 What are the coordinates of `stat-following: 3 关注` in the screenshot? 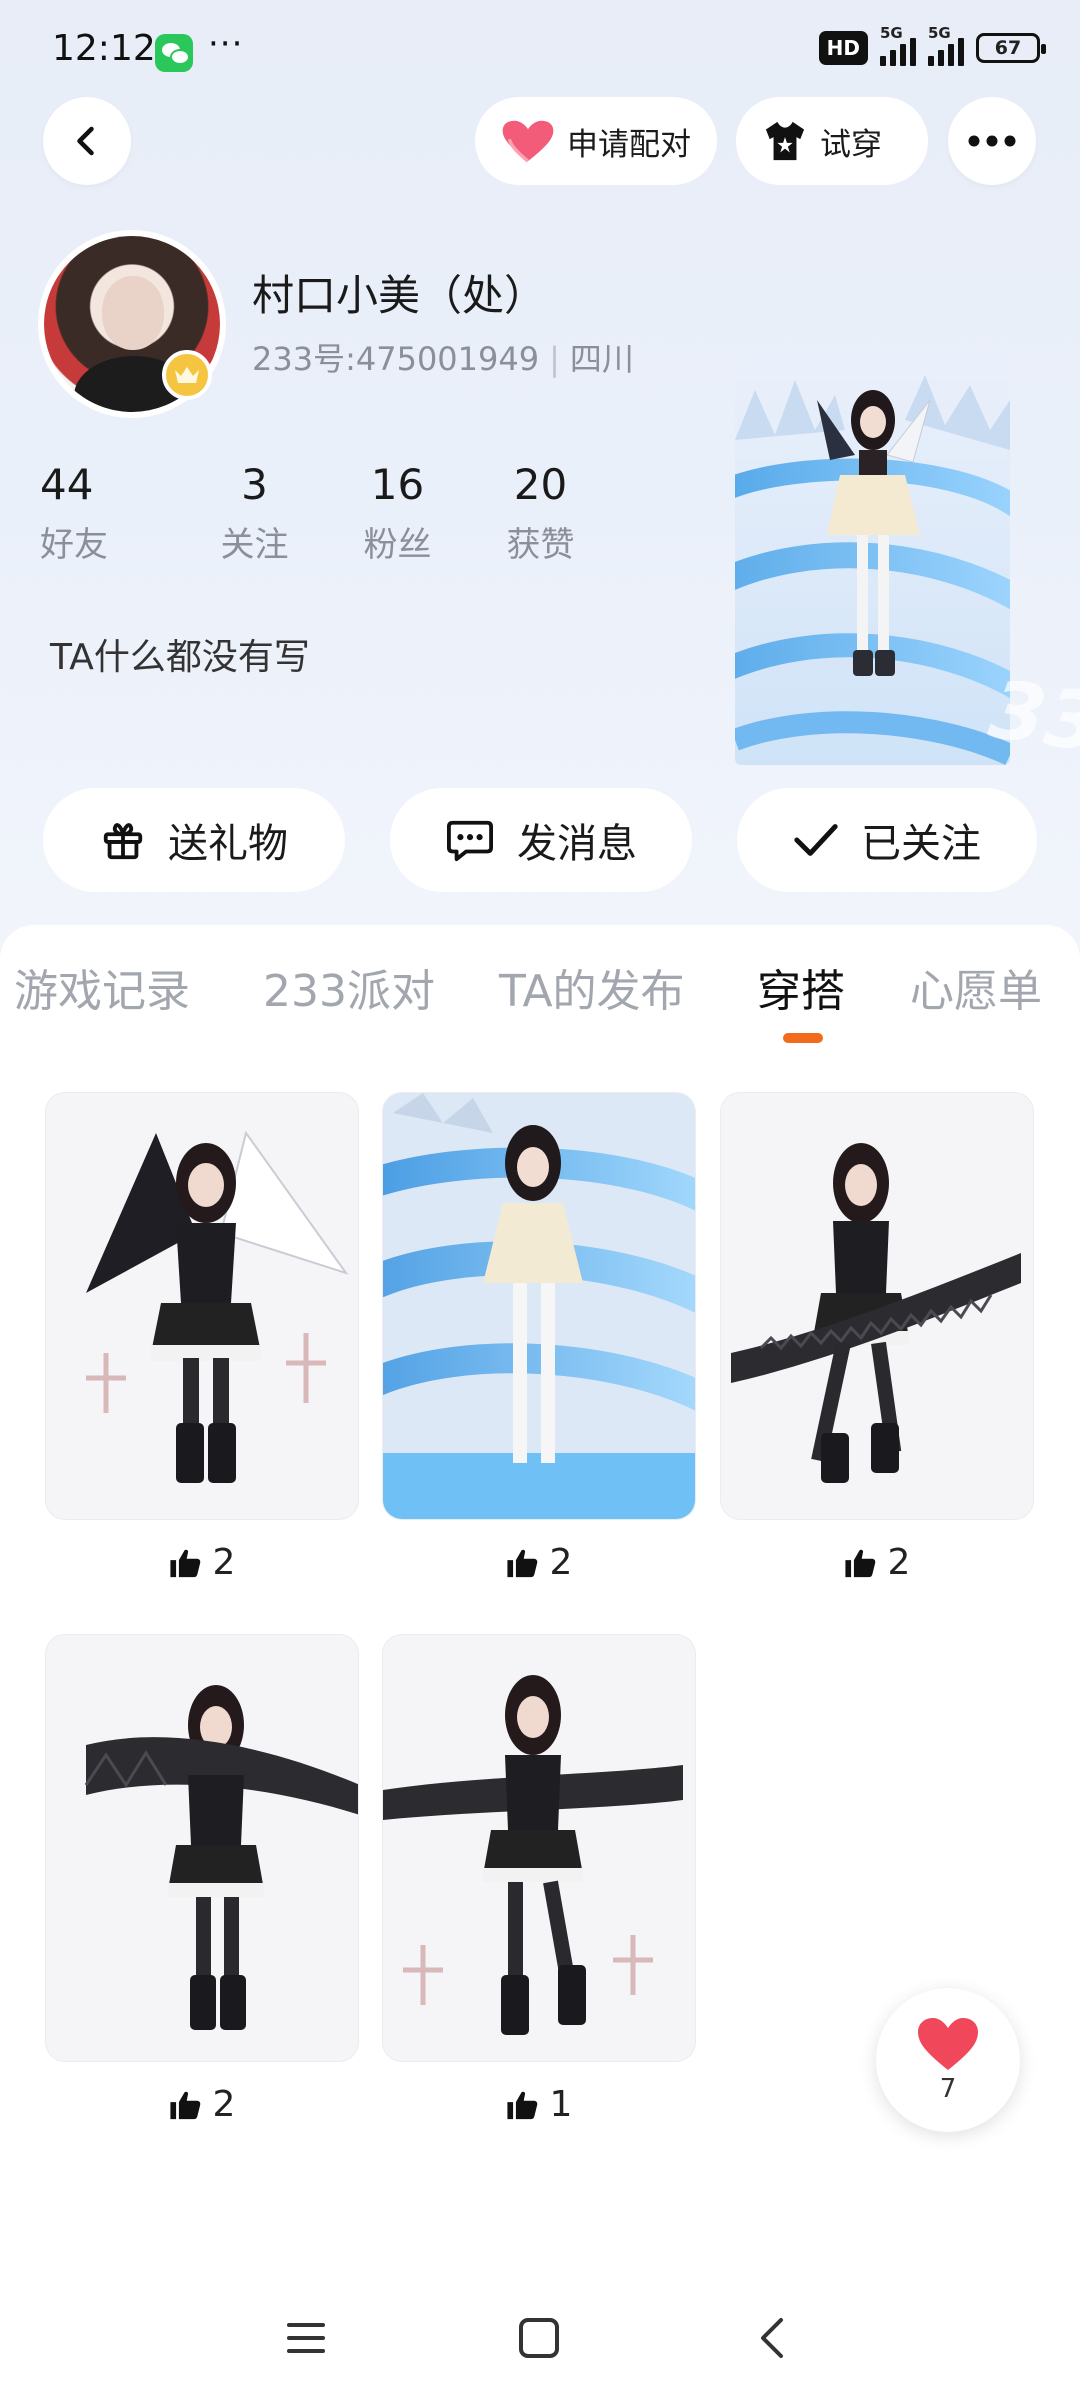 It's located at (254, 513).